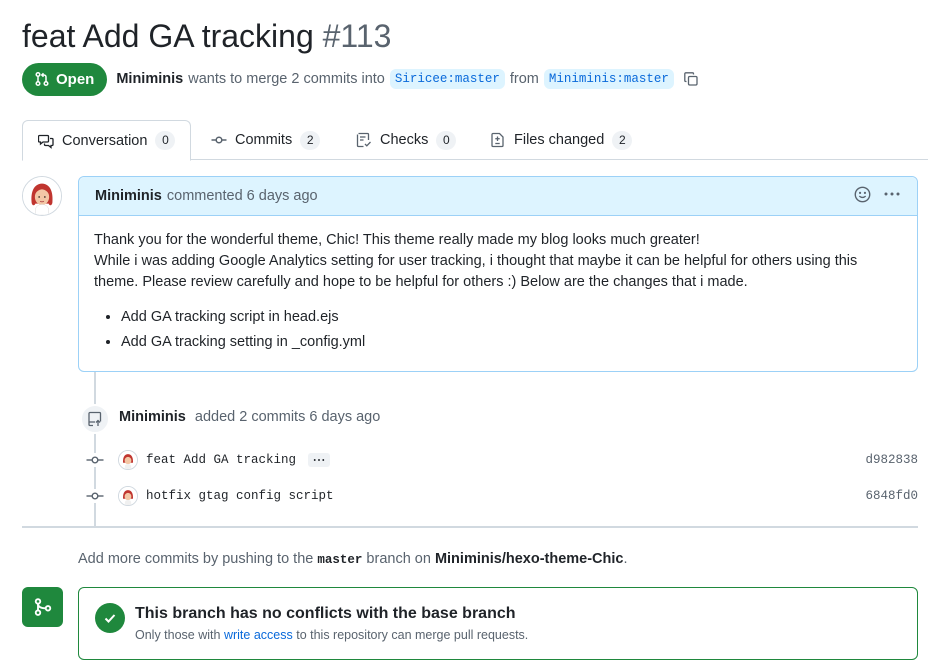 Image resolution: width=928 pixels, height=672 pixels. I want to click on hint-repo-link: Miniminis/hexo-theme-Chic, so click(529, 559).